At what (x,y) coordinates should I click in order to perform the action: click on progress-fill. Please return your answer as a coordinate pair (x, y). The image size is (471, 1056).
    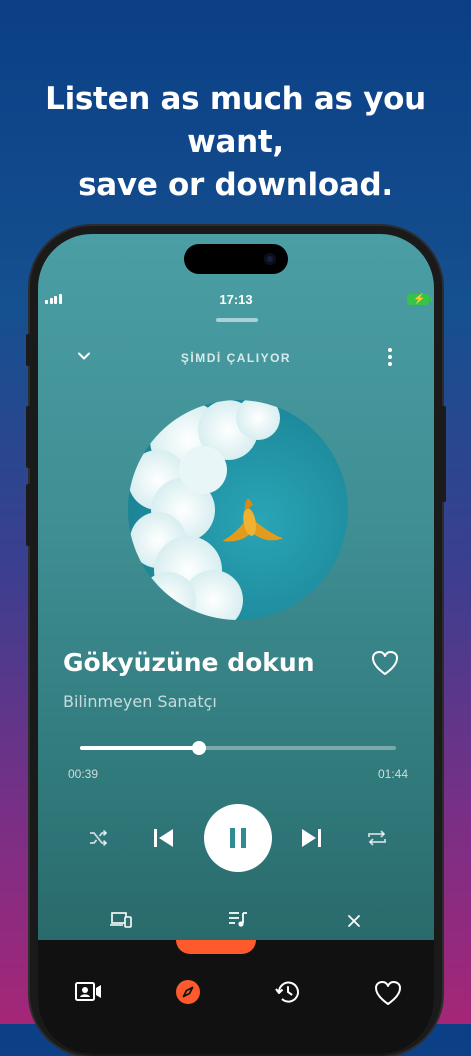
    Looking at the image, I should click on (139, 748).